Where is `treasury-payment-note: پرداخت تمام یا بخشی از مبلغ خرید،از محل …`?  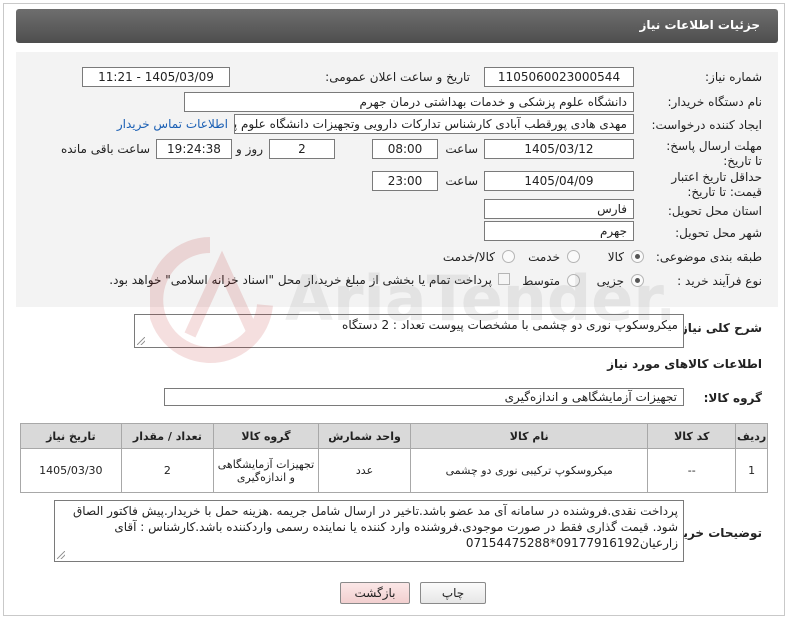 treasury-payment-note: پرداخت تمام یا بخشی از مبلغ خرید،از محل … is located at coordinates (300, 280).